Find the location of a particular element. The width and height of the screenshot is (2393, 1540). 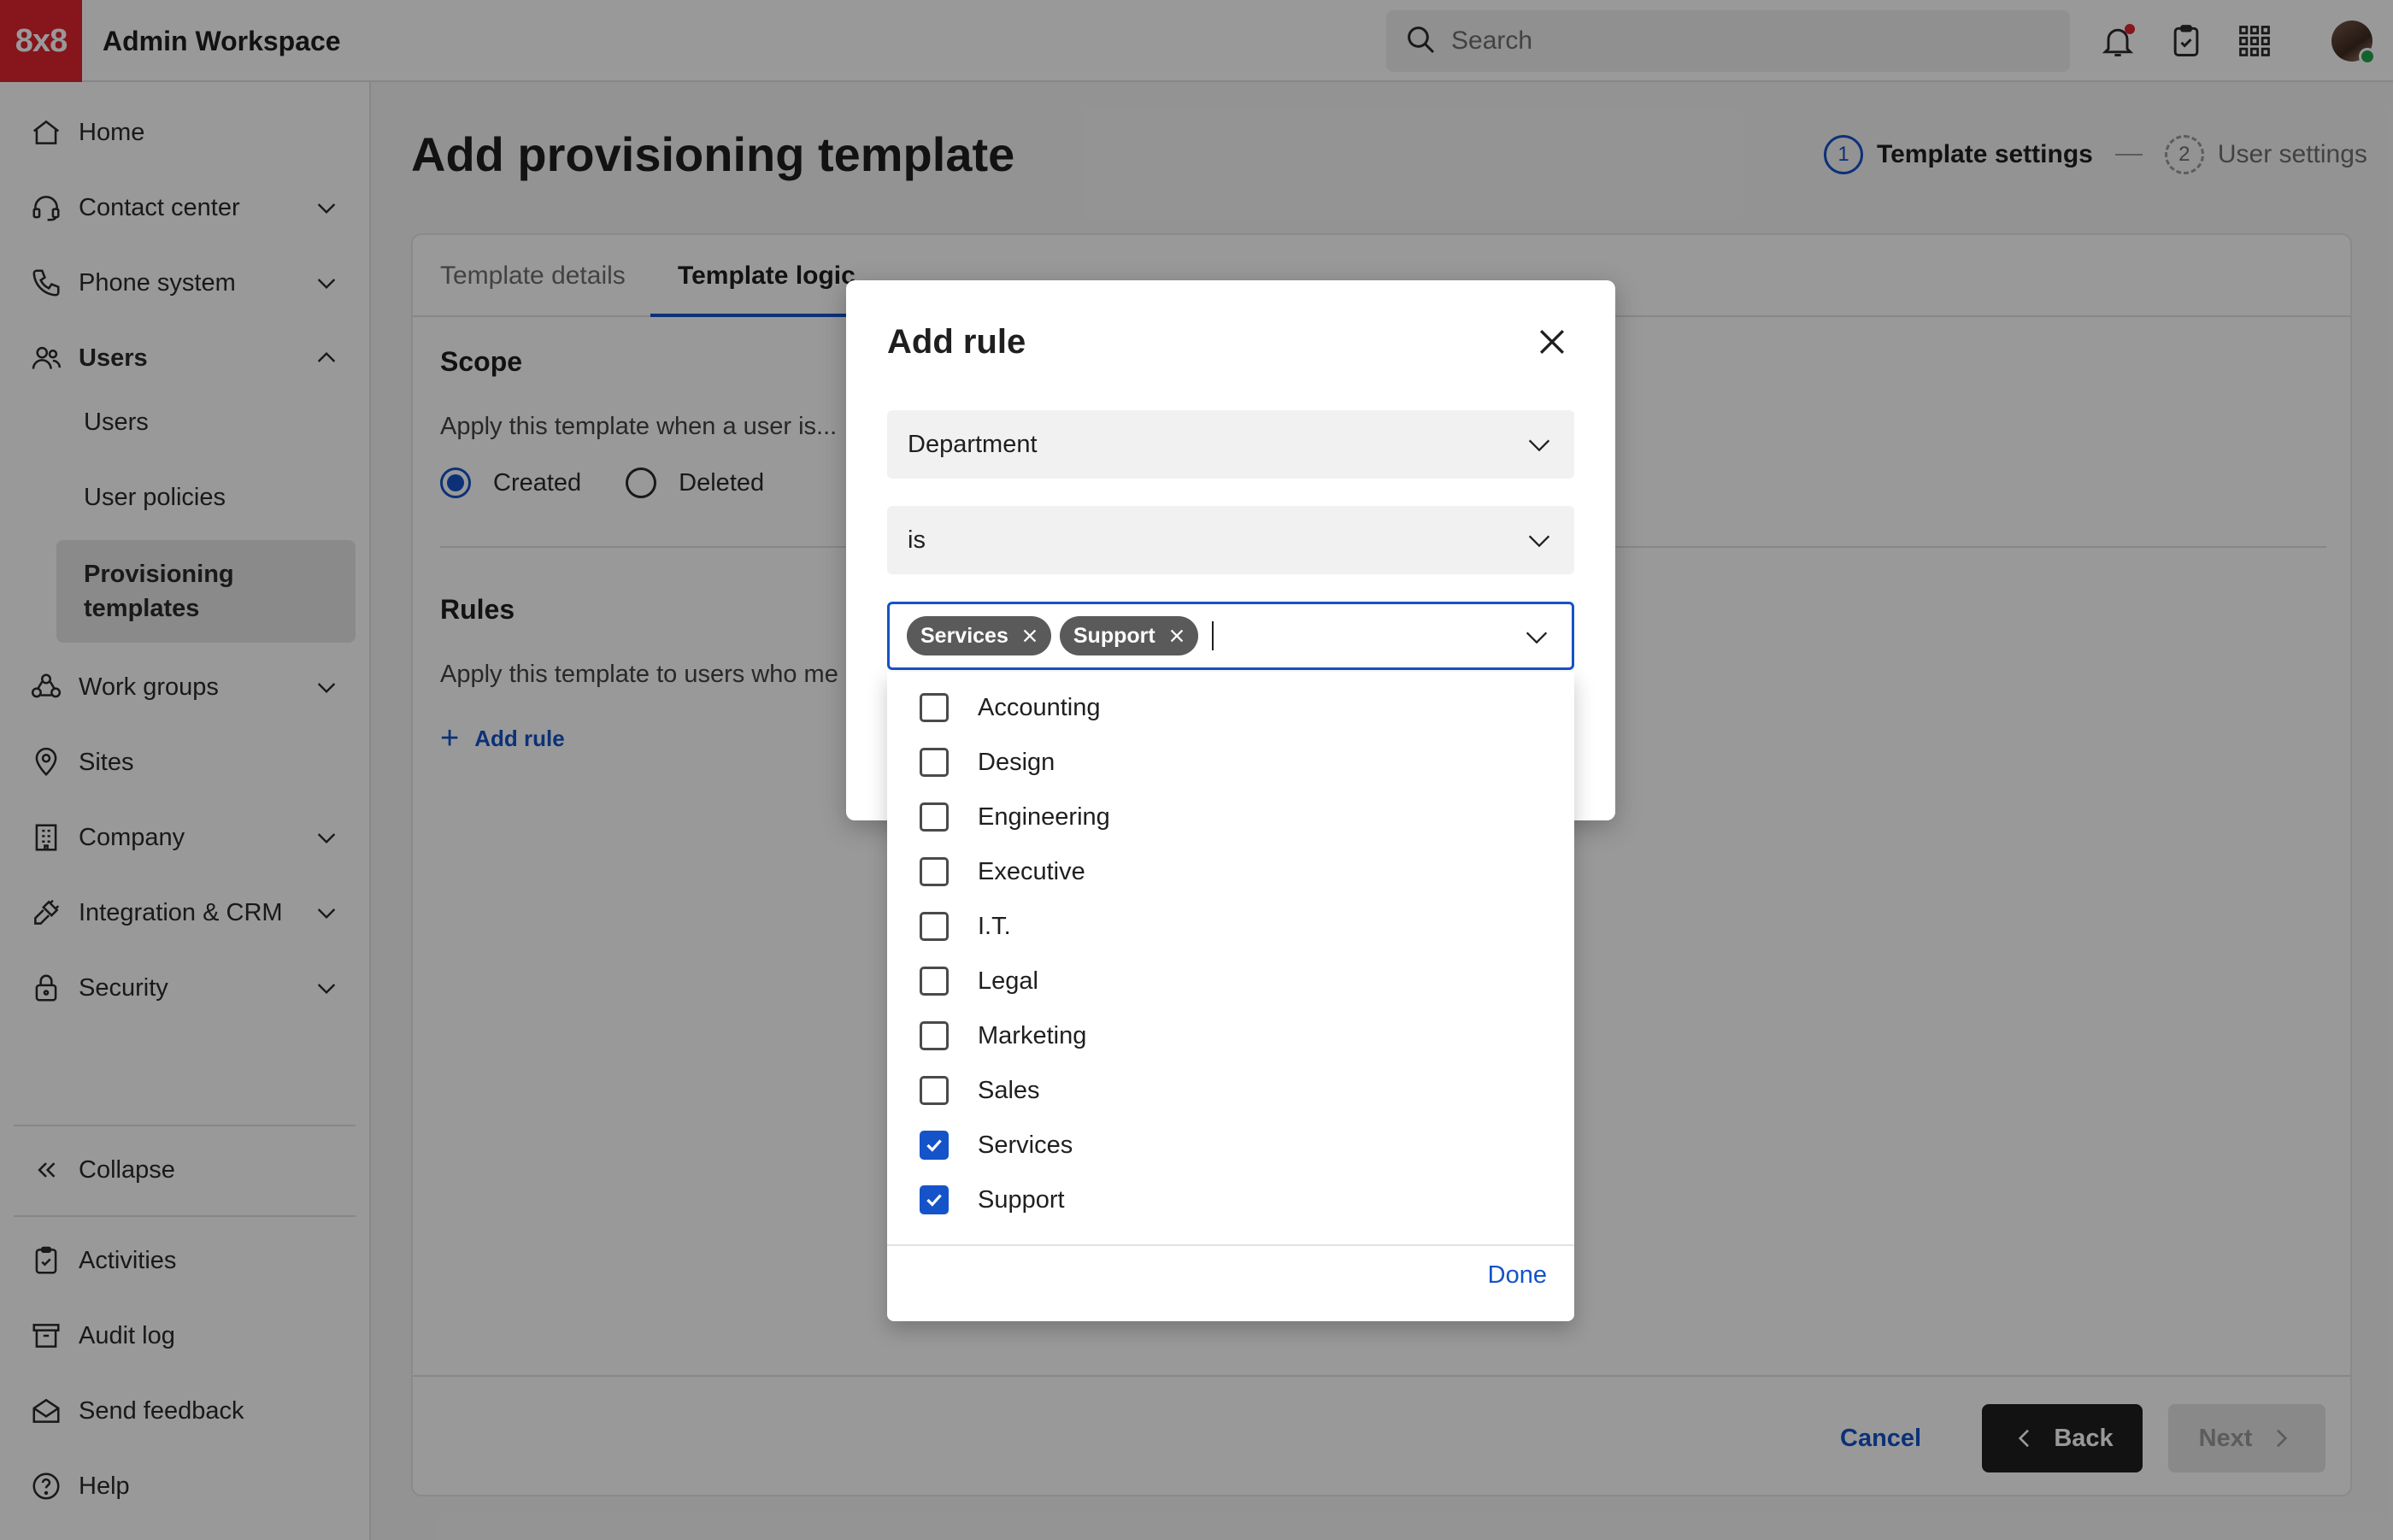

list-item: I.T. is located at coordinates (1236, 926).